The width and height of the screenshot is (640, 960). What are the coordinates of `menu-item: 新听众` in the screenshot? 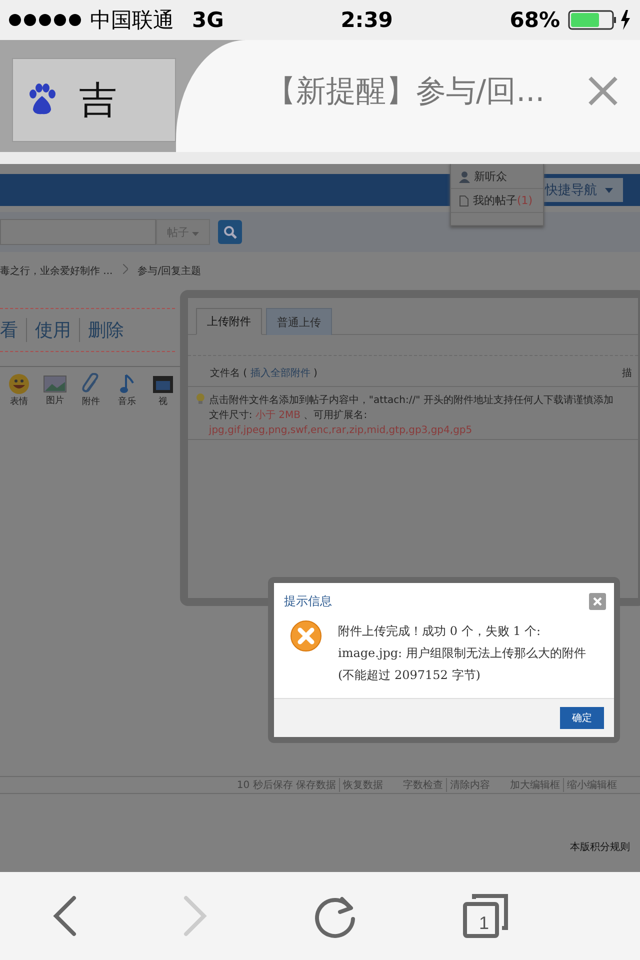 It's located at (497, 177).